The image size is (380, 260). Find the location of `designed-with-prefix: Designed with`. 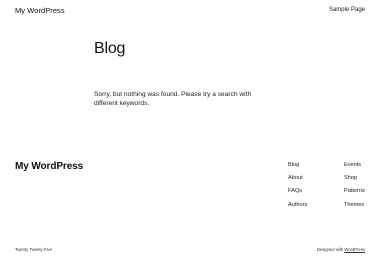

designed-with-prefix: Designed with is located at coordinates (330, 249).